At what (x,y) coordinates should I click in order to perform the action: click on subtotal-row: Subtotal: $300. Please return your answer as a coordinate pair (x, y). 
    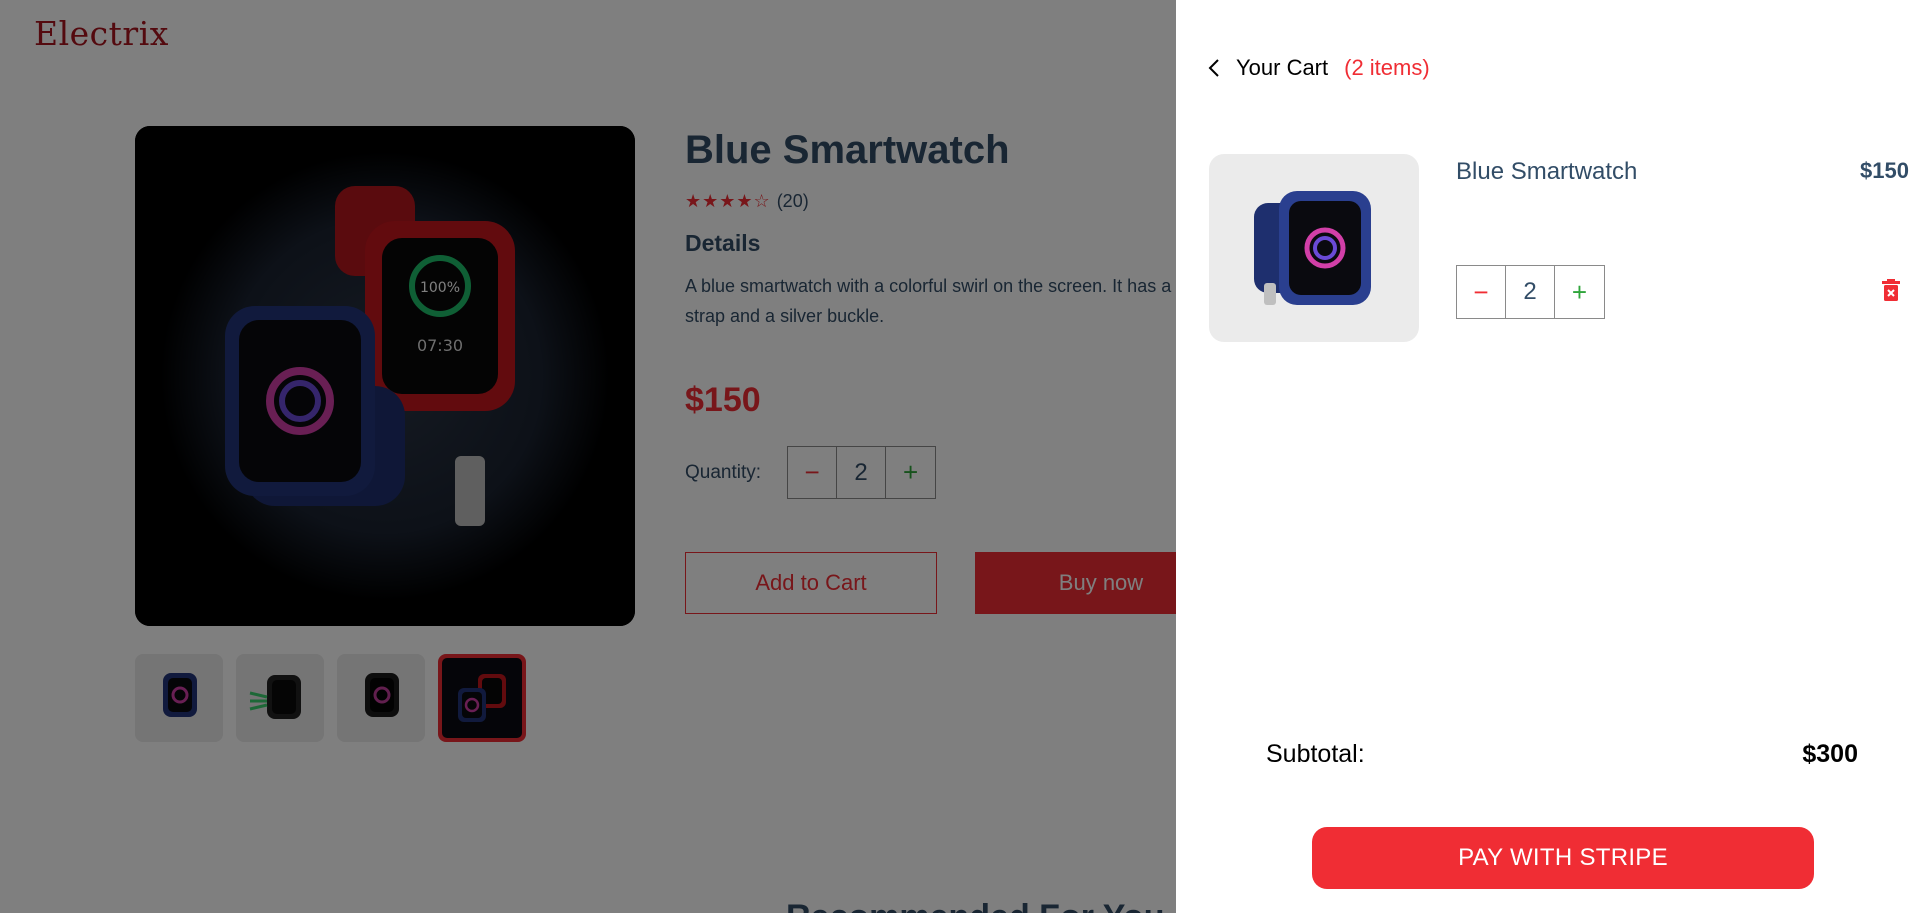
    Looking at the image, I should click on (1562, 754).